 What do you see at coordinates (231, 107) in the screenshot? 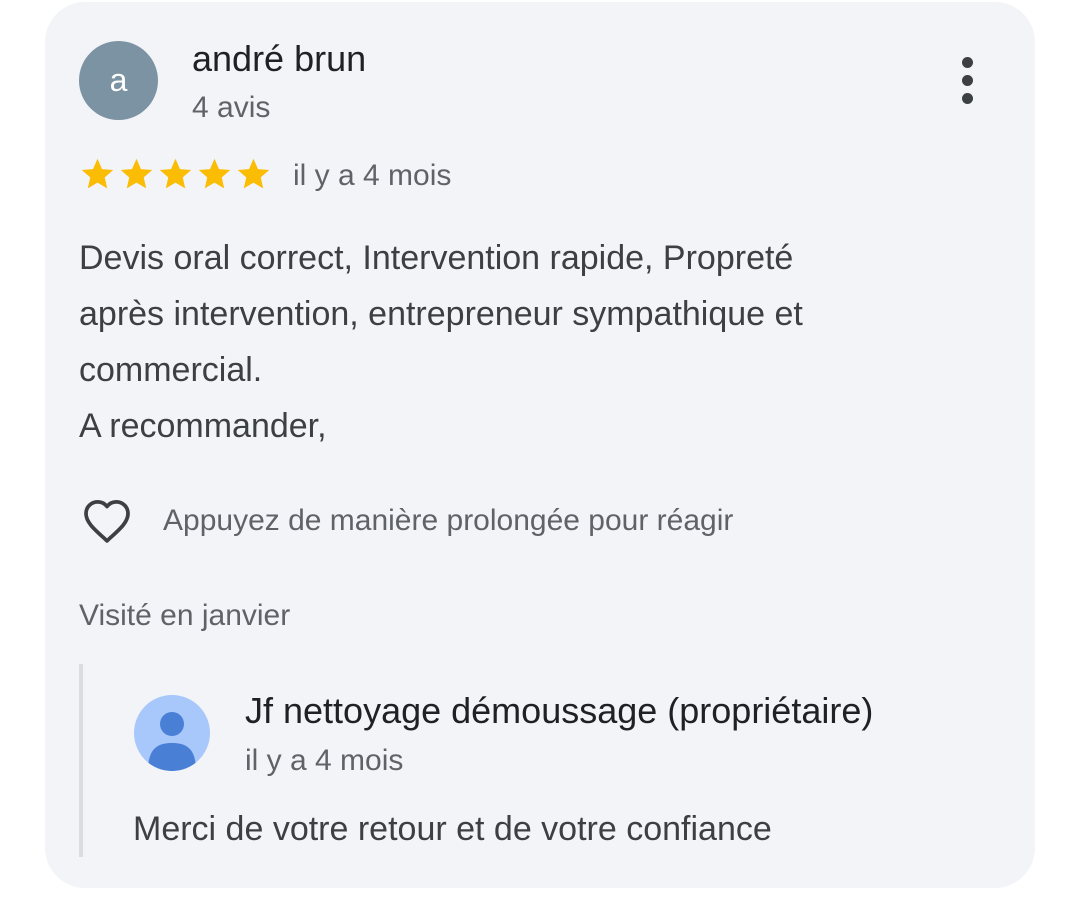
I see `review-count: 4 avis` at bounding box center [231, 107].